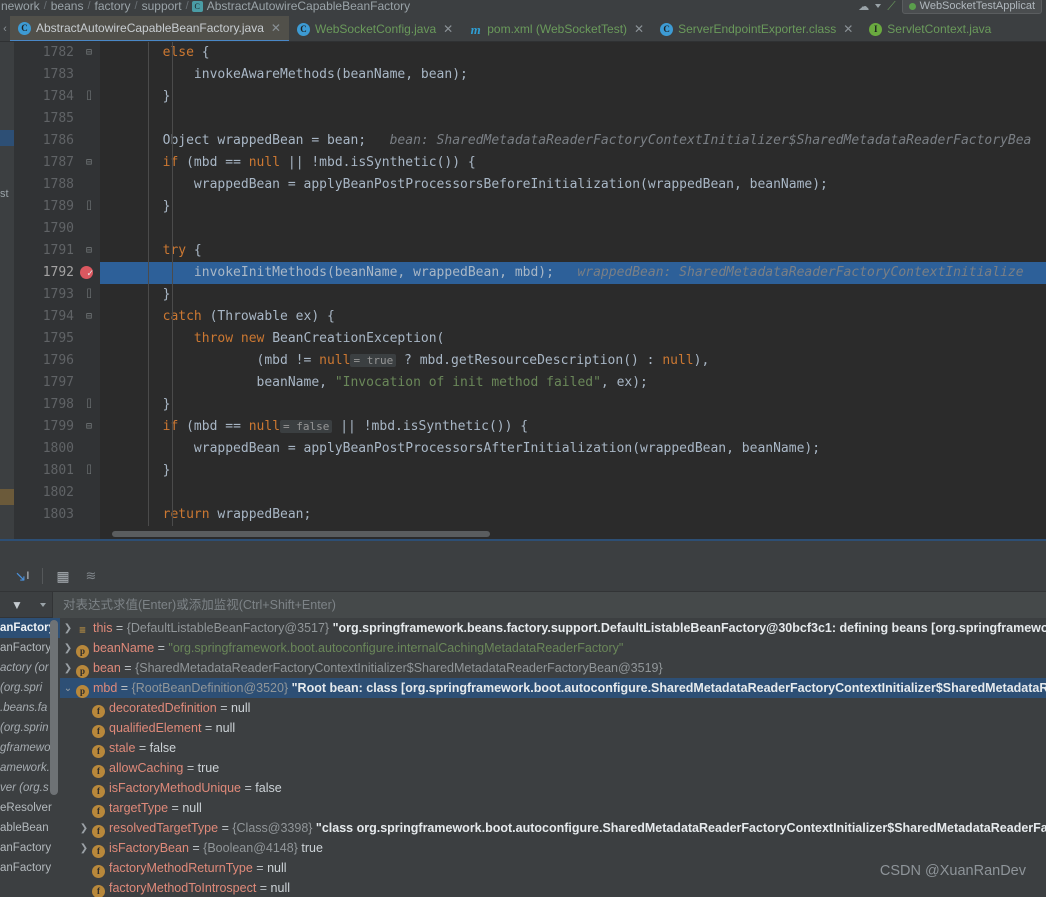 The image size is (1046, 897). Describe the element at coordinates (57, 361) in the screenshot. I see `gutter-line: 1796` at that location.